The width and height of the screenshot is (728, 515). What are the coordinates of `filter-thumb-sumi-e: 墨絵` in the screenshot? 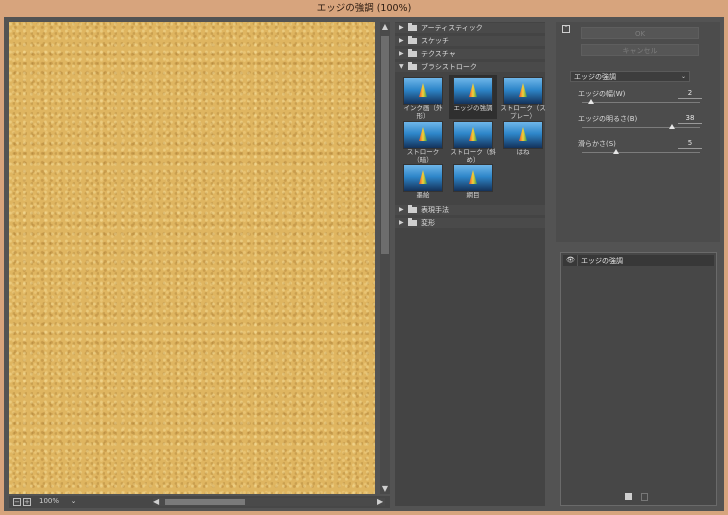 It's located at (423, 184).